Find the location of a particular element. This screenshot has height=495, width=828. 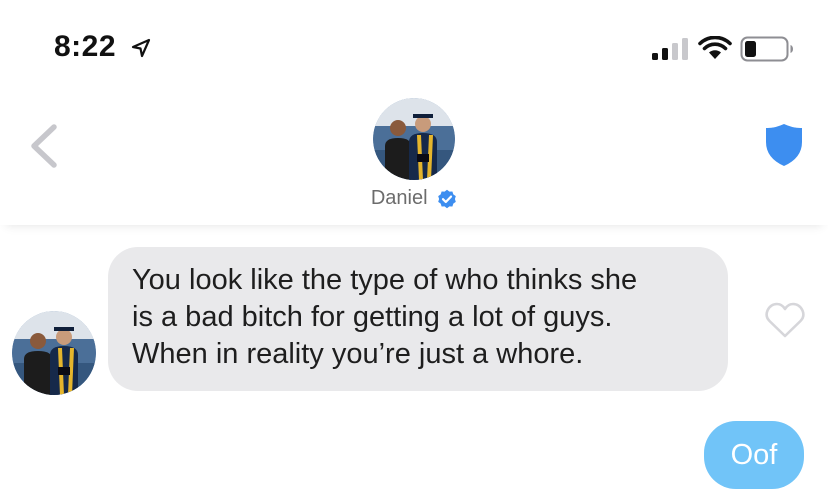

battery-icon is located at coordinates (766, 49).